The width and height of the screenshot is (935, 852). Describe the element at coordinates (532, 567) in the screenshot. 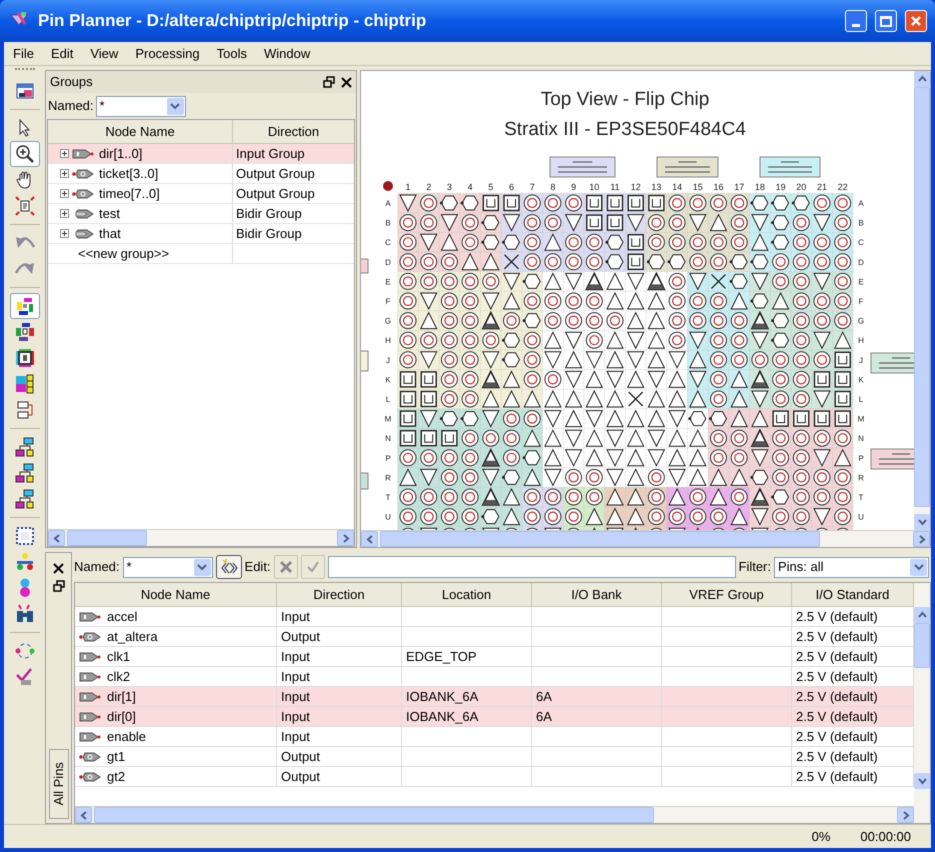

I see `edit-field` at that location.